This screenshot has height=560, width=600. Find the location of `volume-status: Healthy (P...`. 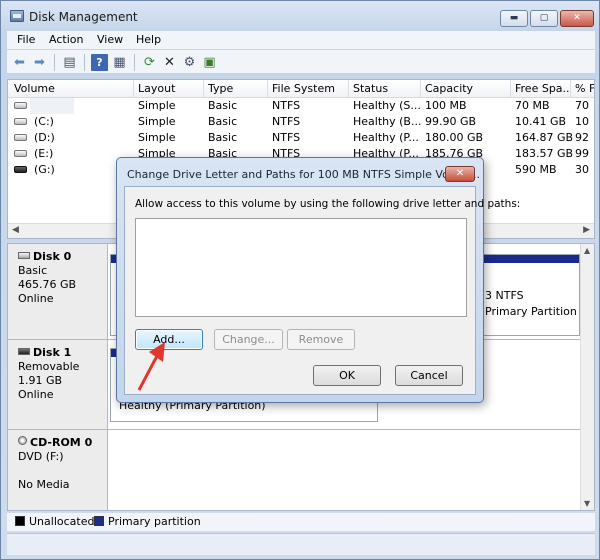

volume-status: Healthy (P... is located at coordinates (386, 137).